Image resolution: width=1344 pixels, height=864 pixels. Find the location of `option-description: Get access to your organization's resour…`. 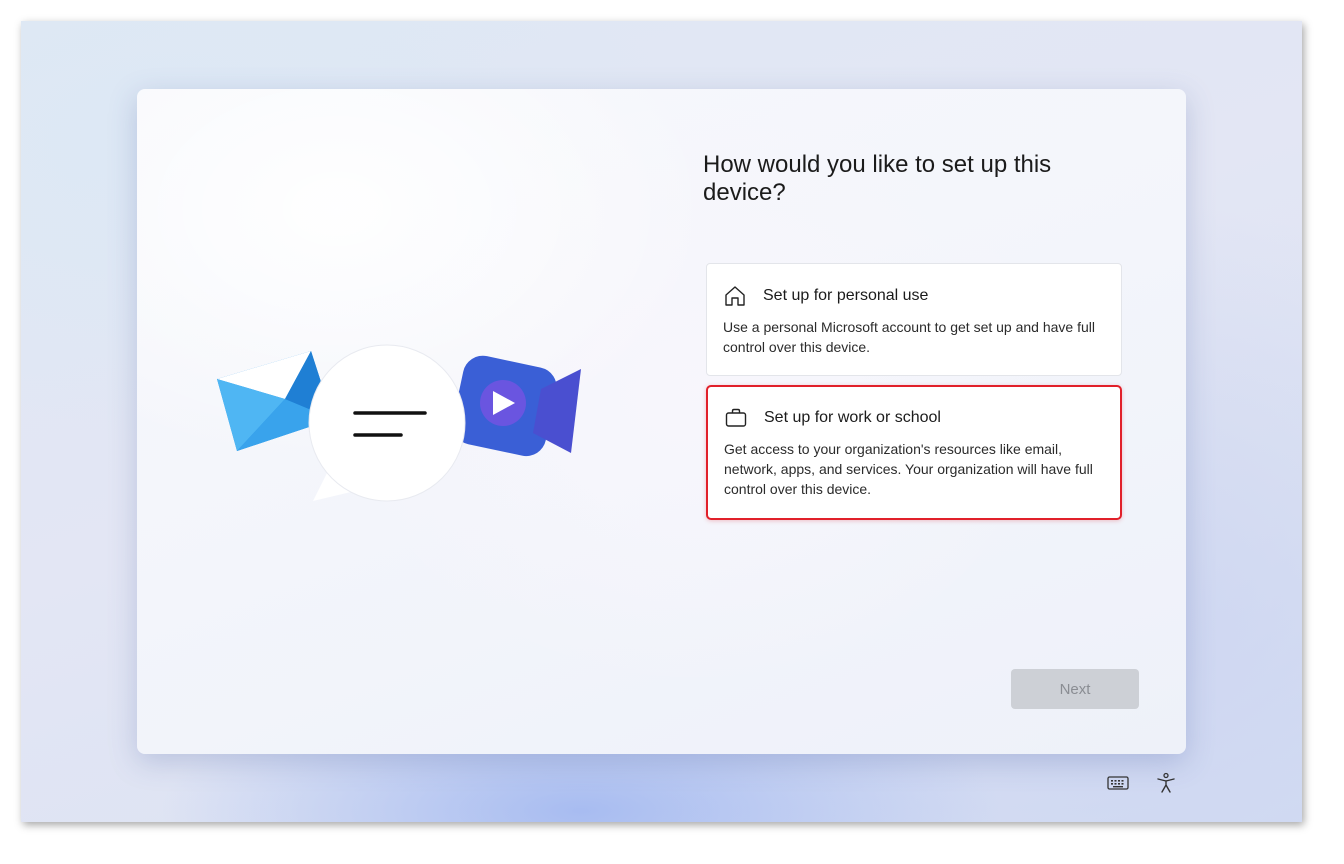

option-description: Get access to your organization's resour… is located at coordinates (908, 469).